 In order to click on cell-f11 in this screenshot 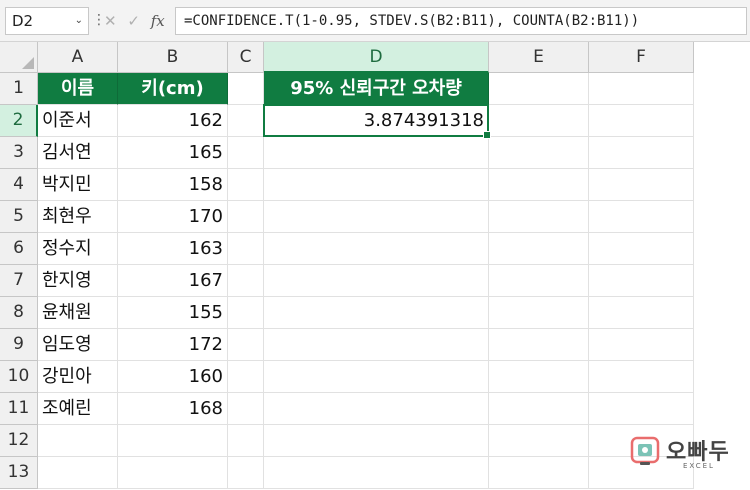, I will do `click(641, 409)`.